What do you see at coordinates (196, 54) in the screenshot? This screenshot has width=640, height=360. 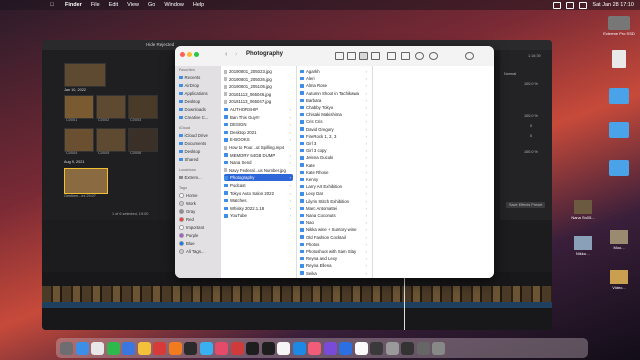 I see `zoom-button` at bounding box center [196, 54].